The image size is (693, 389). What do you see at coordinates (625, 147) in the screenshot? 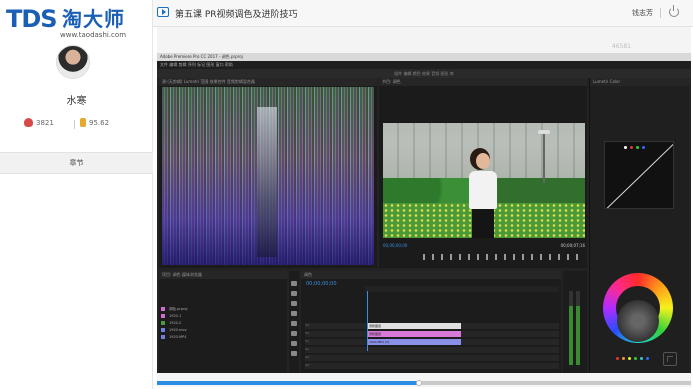
I see `white-dot-icon` at bounding box center [625, 147].